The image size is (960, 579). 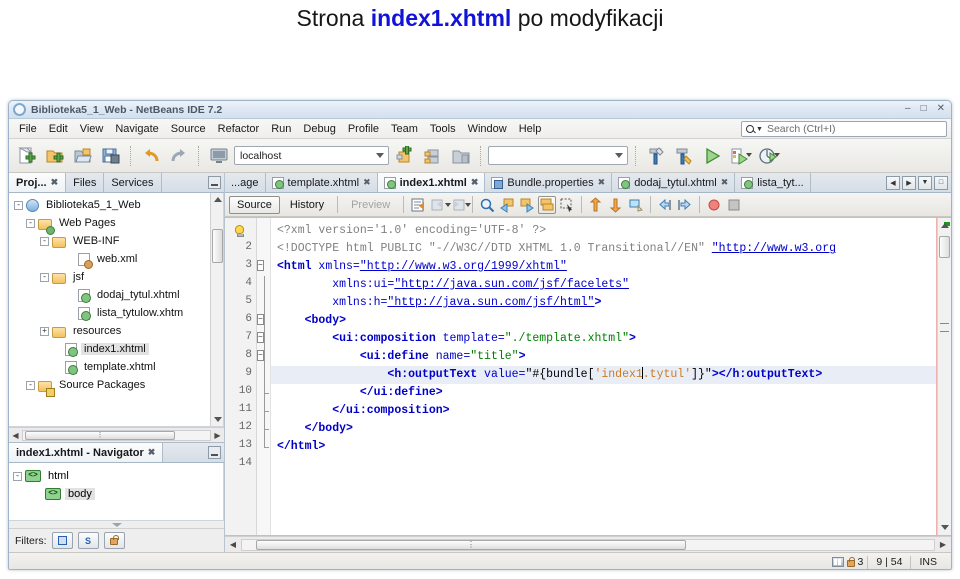 What do you see at coordinates (443, 129) in the screenshot?
I see `menu-tools: Tools` at bounding box center [443, 129].